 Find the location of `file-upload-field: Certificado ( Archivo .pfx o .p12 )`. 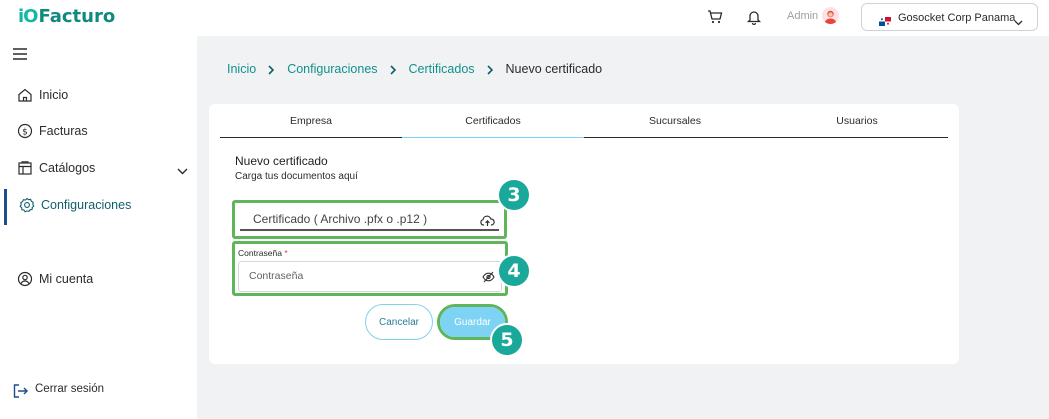

file-upload-field: Certificado ( Archivo .pfx o .p12 ) is located at coordinates (369, 218).